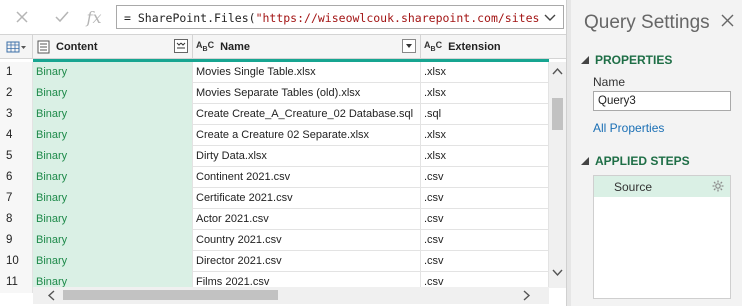 This screenshot has width=742, height=306. I want to click on row-number: 7, so click(16, 198).